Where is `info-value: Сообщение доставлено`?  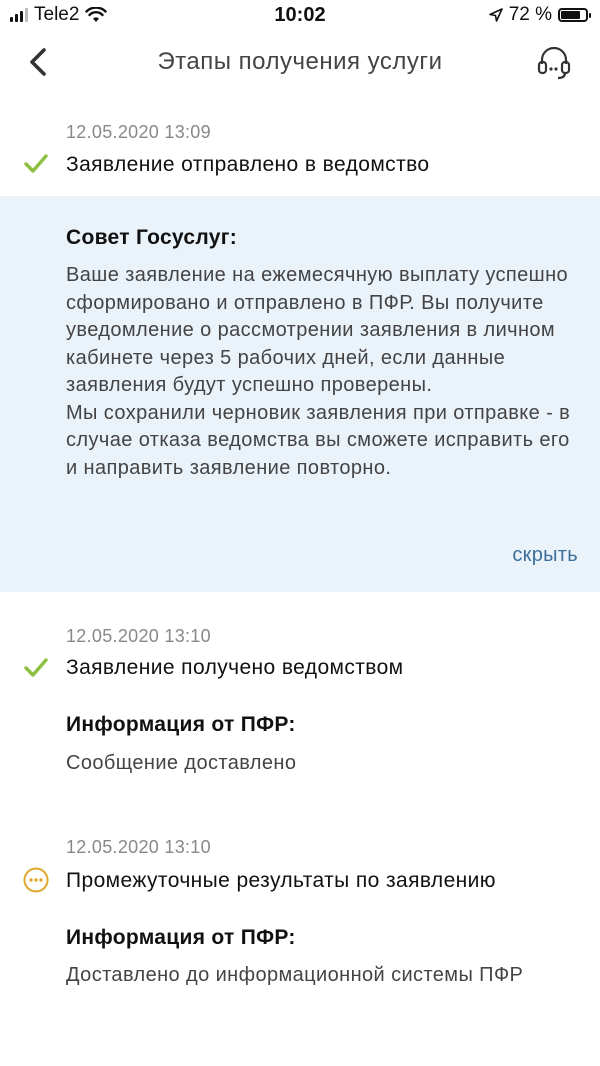
info-value: Сообщение доставлено is located at coordinates (181, 763).